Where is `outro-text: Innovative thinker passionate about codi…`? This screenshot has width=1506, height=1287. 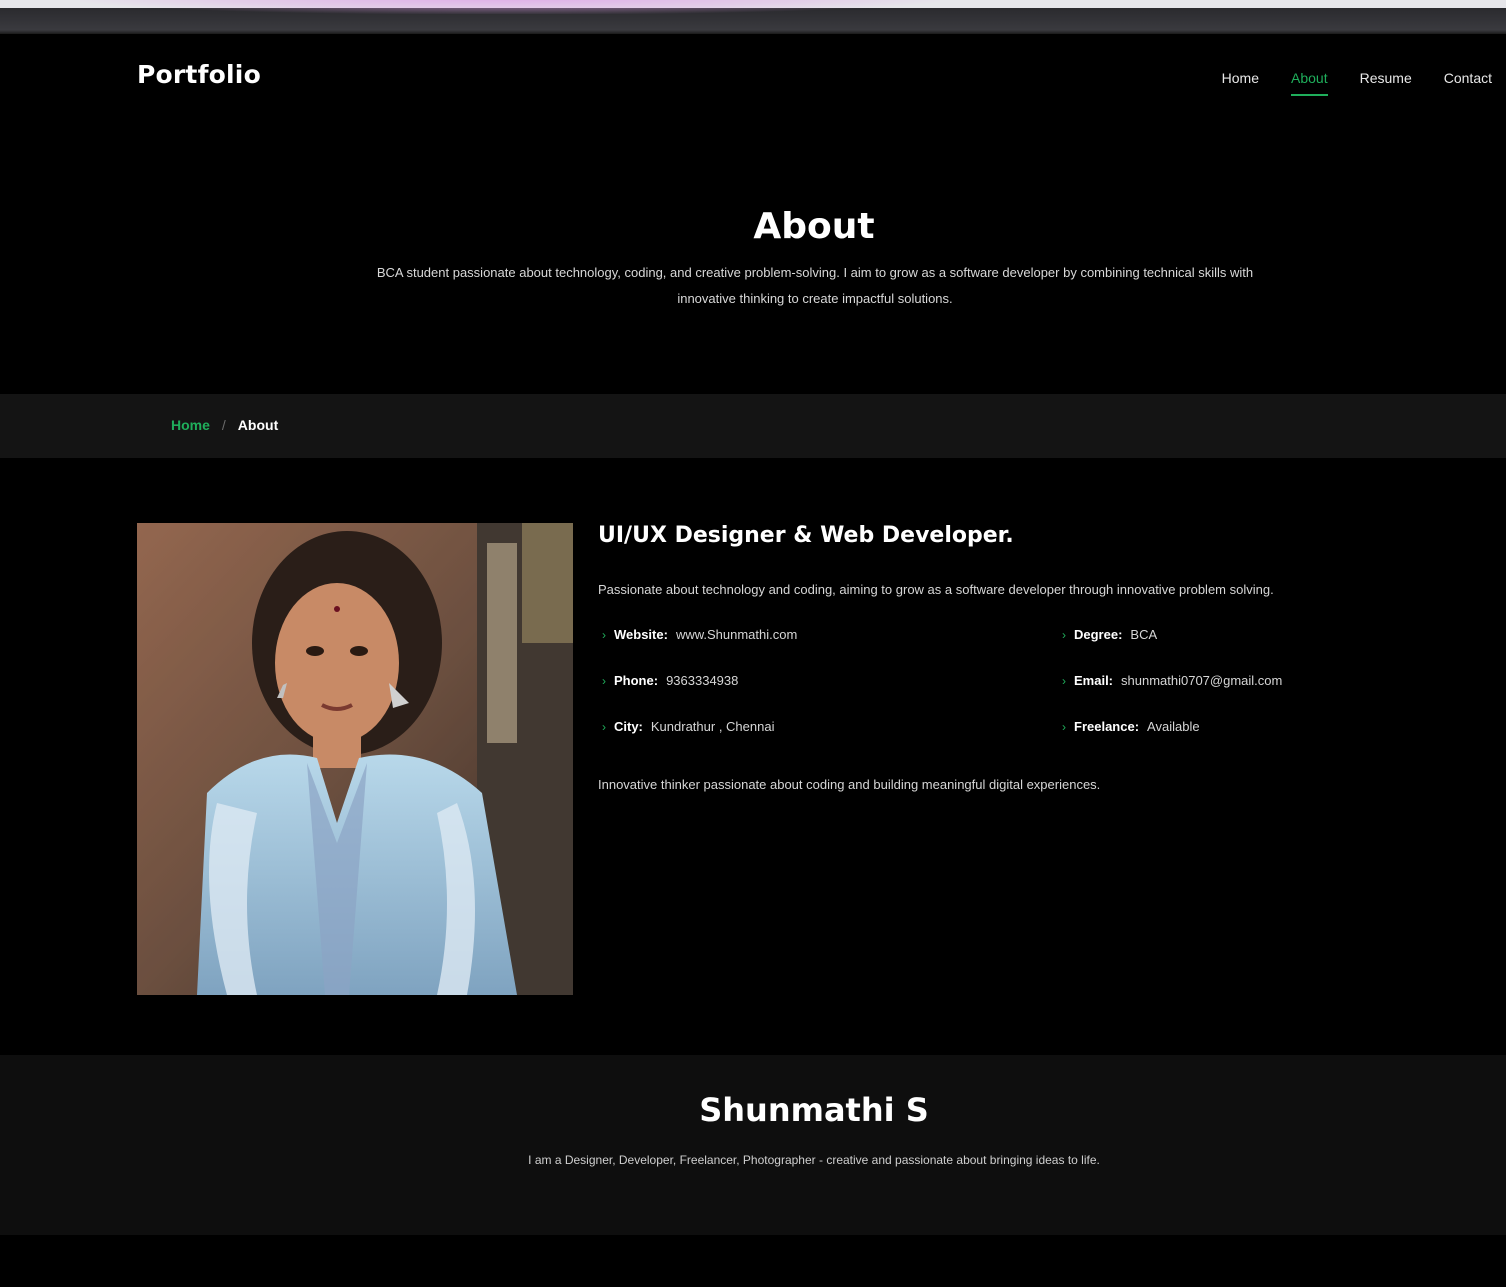
outro-text: Innovative thinker passionate about codi… is located at coordinates (849, 784).